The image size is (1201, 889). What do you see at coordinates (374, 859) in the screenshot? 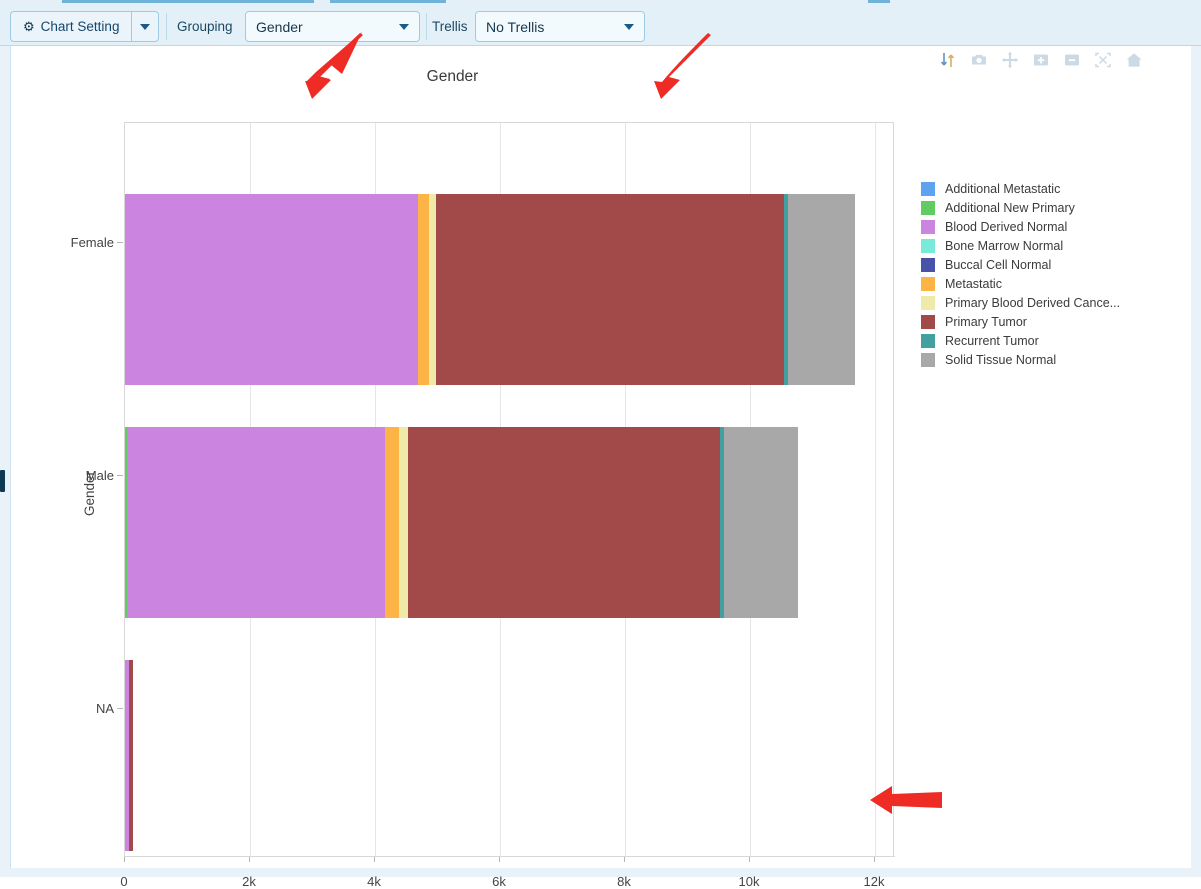
I see `xtick-mark-4k` at bounding box center [374, 859].